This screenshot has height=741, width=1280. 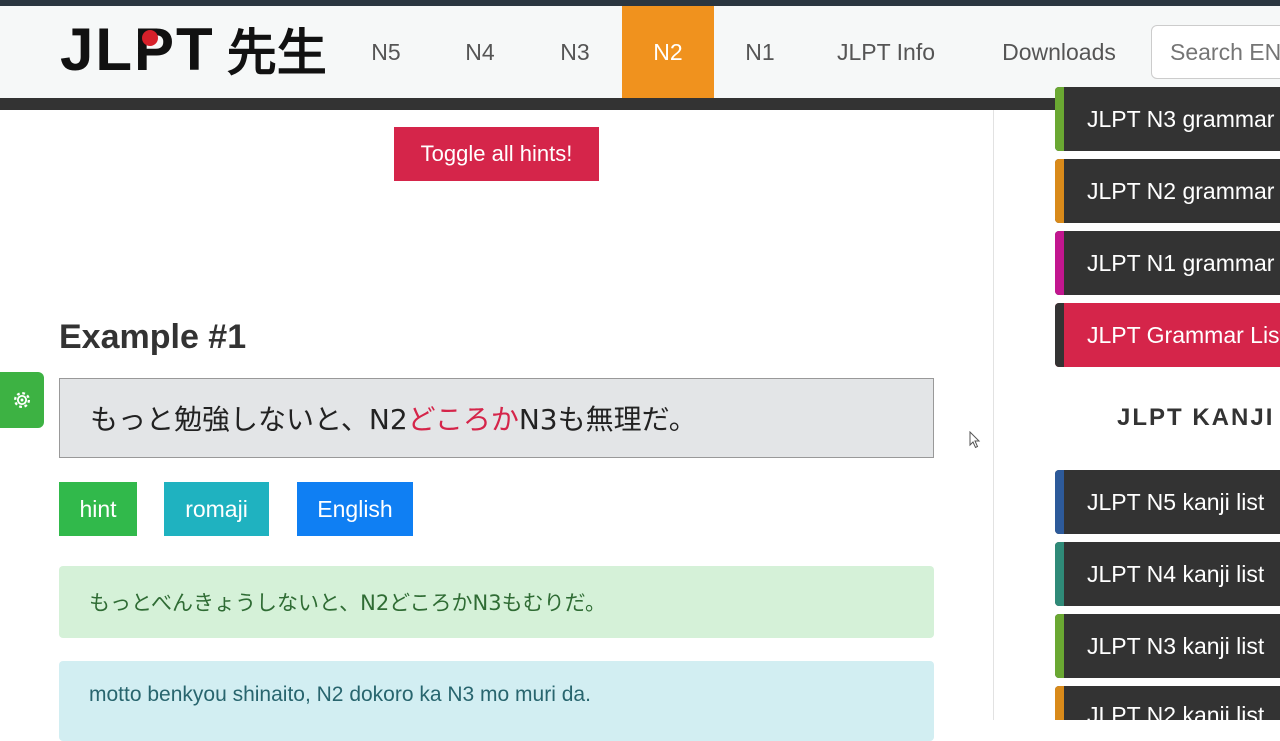 What do you see at coordinates (355, 509) in the screenshot?
I see `english-button: English` at bounding box center [355, 509].